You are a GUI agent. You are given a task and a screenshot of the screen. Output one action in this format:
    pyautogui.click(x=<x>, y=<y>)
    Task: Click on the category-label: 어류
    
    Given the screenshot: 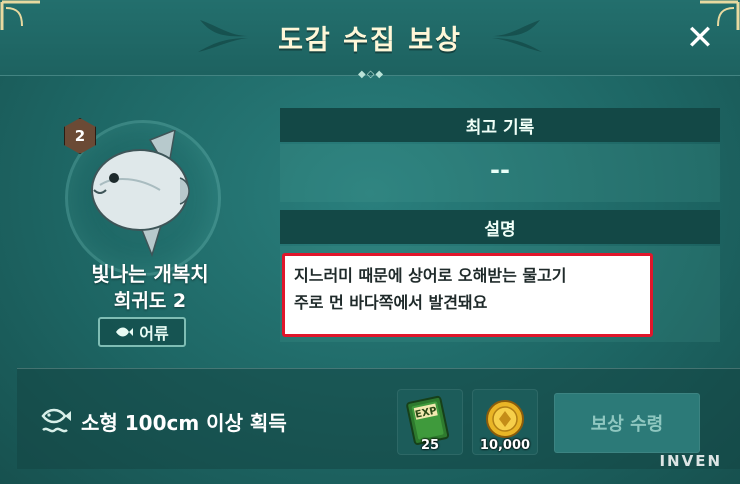 What is the action you would take?
    pyautogui.click(x=154, y=333)
    